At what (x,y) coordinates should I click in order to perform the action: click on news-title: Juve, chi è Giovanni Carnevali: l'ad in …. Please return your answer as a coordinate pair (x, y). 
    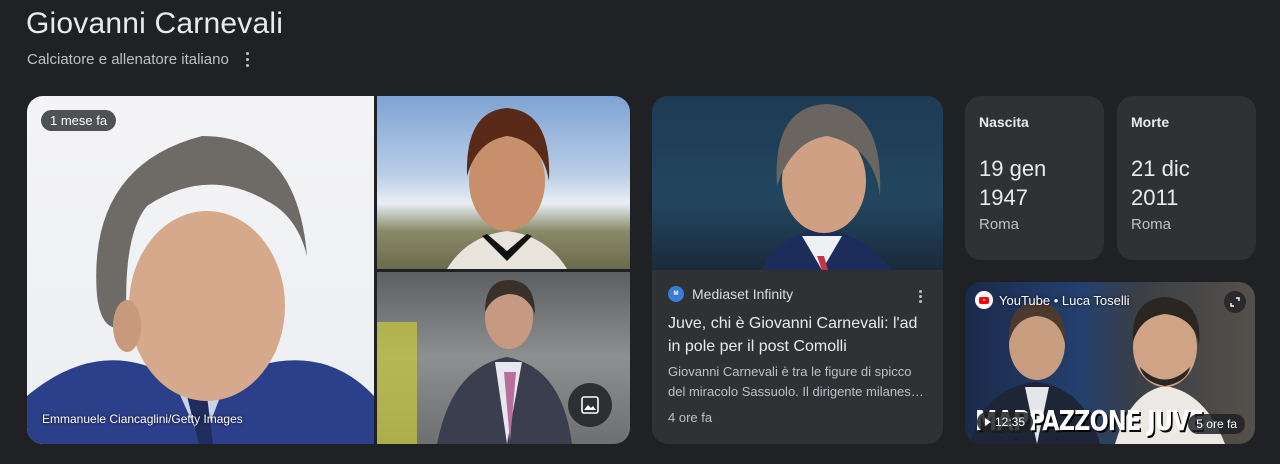
    Looking at the image, I should click on (799, 335).